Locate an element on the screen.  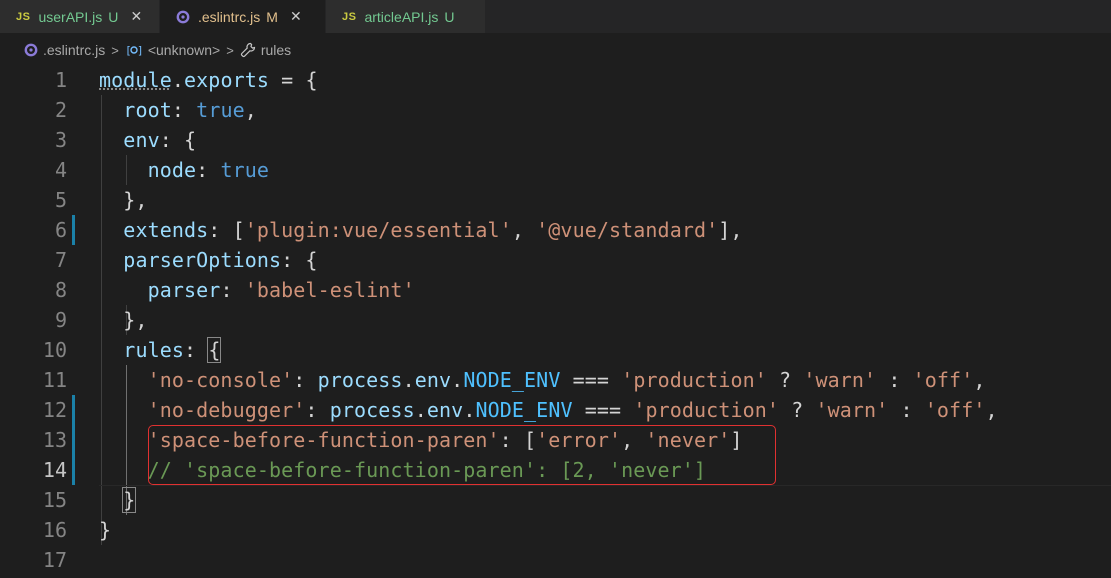
code-line: 8 parser: 'babel-eslint' is located at coordinates (555, 290).